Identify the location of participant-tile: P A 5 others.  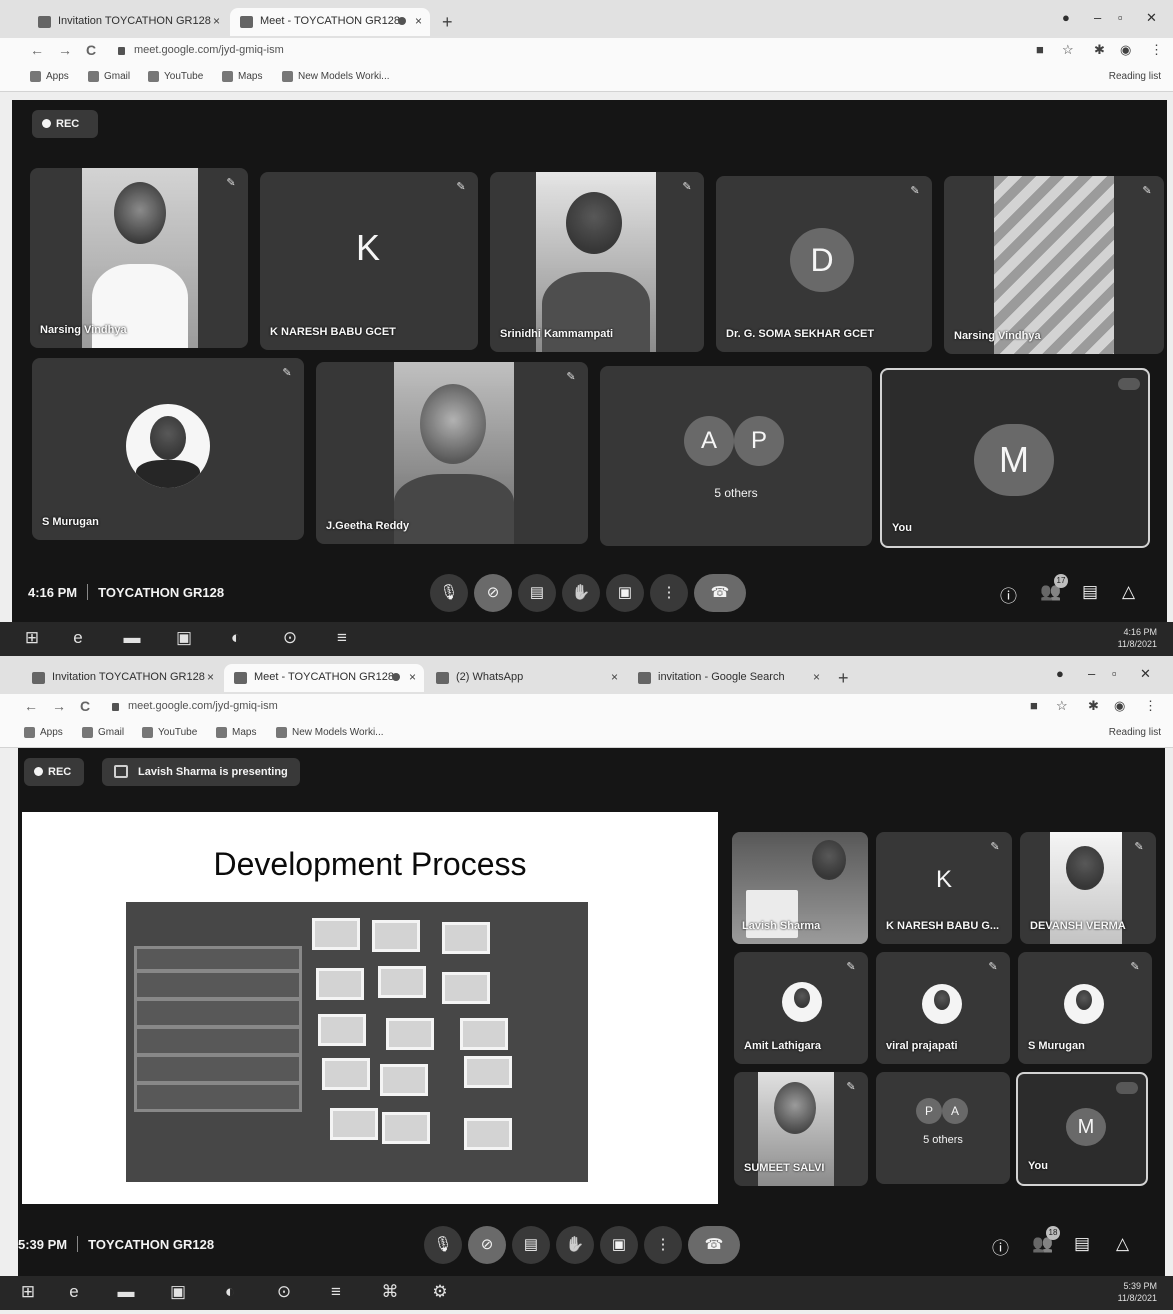
(943, 1128).